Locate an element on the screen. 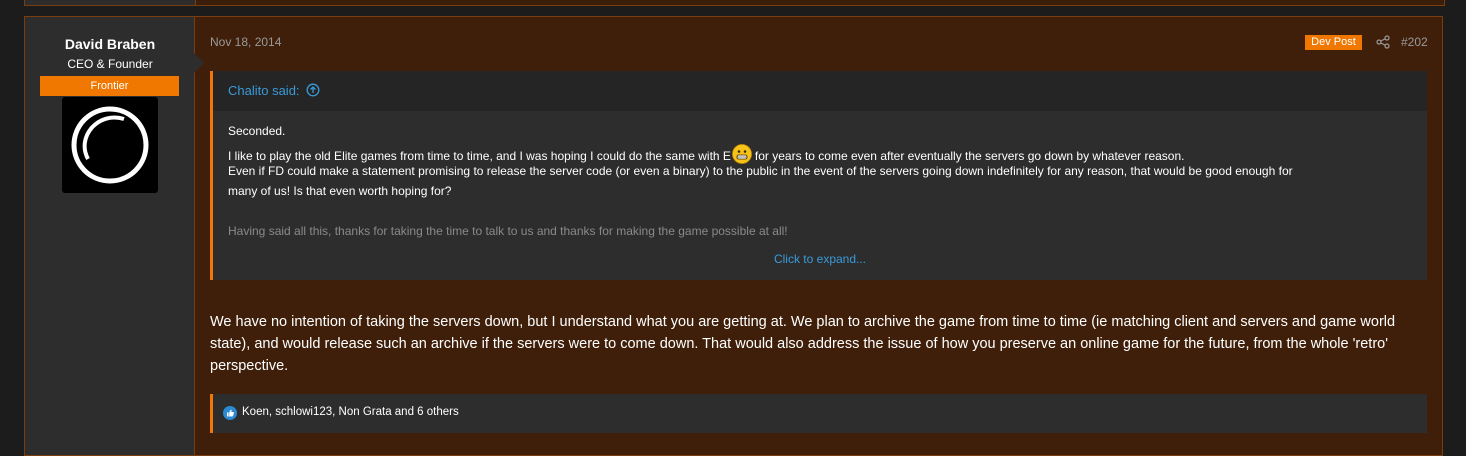  thumbs-up-icon is located at coordinates (230, 413).